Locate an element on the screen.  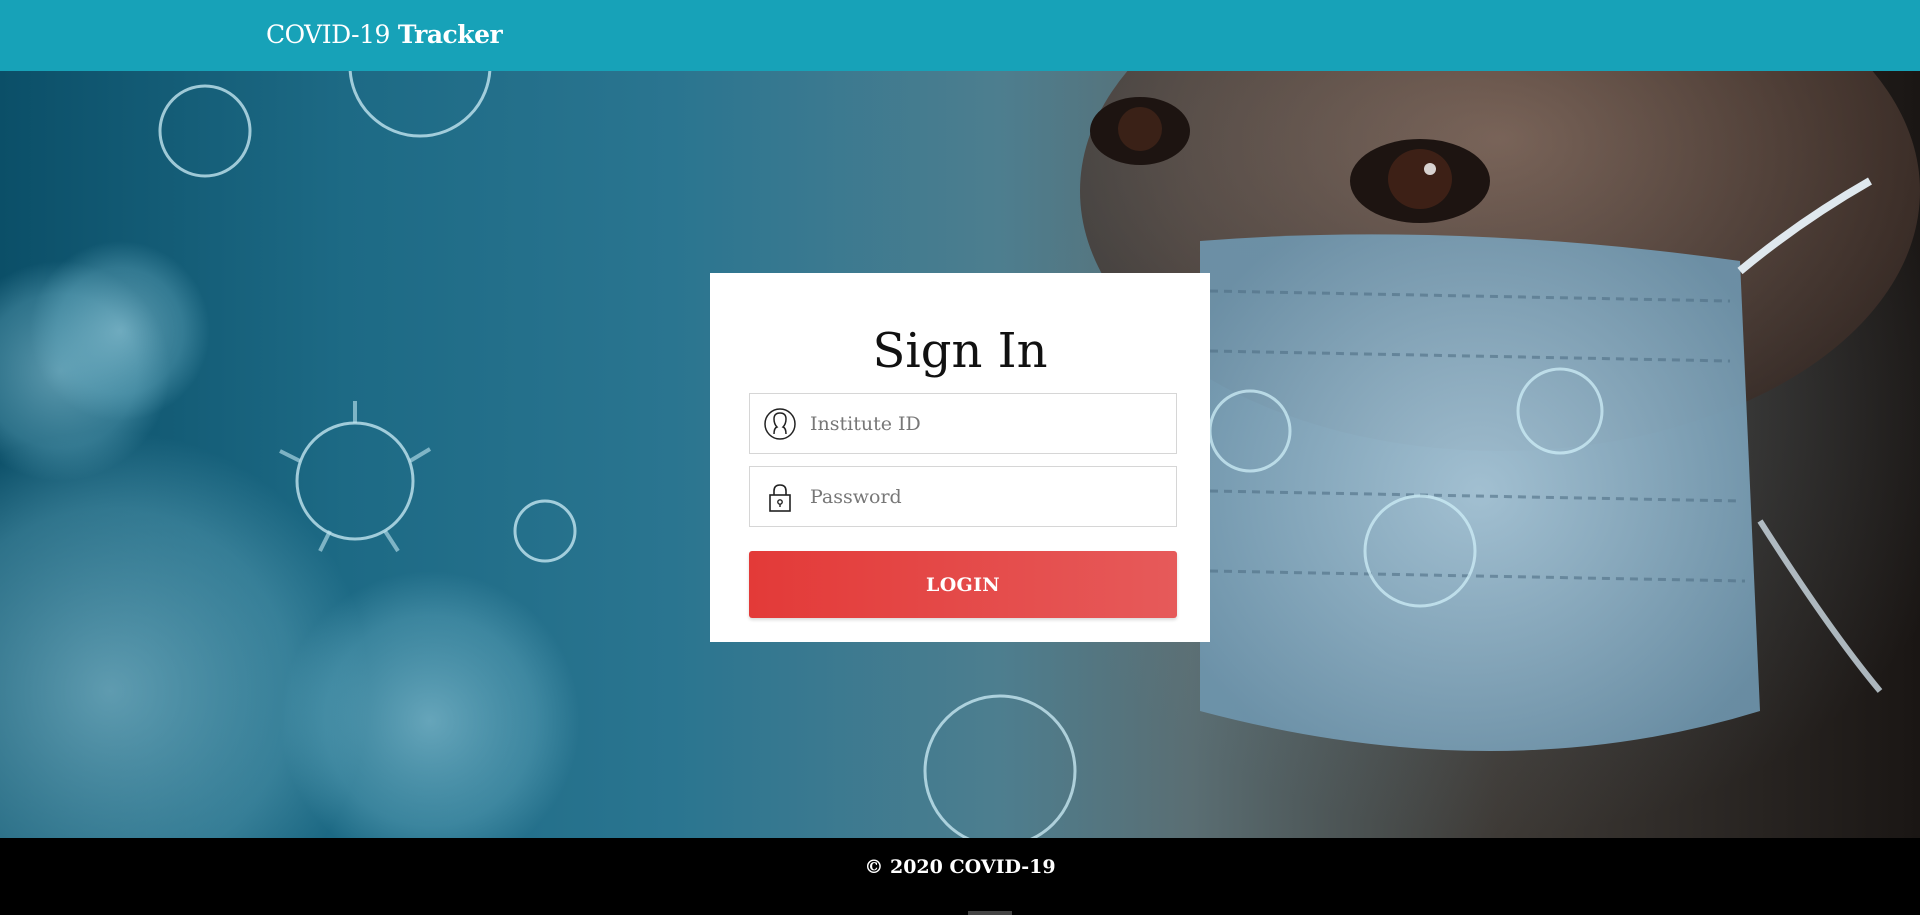
password-input is located at coordinates (990, 496).